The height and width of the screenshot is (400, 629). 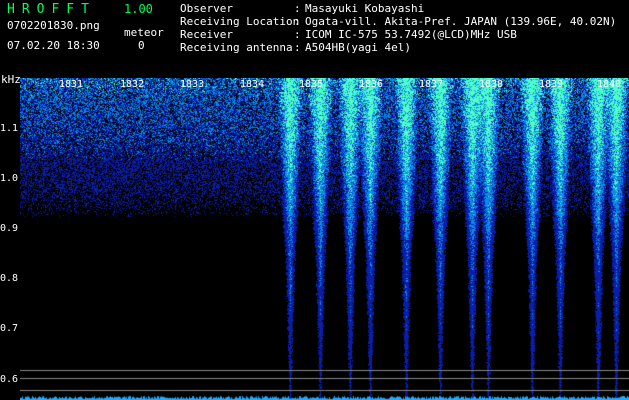 What do you see at coordinates (297, 8) in the screenshot?
I see `observer-colon: :` at bounding box center [297, 8].